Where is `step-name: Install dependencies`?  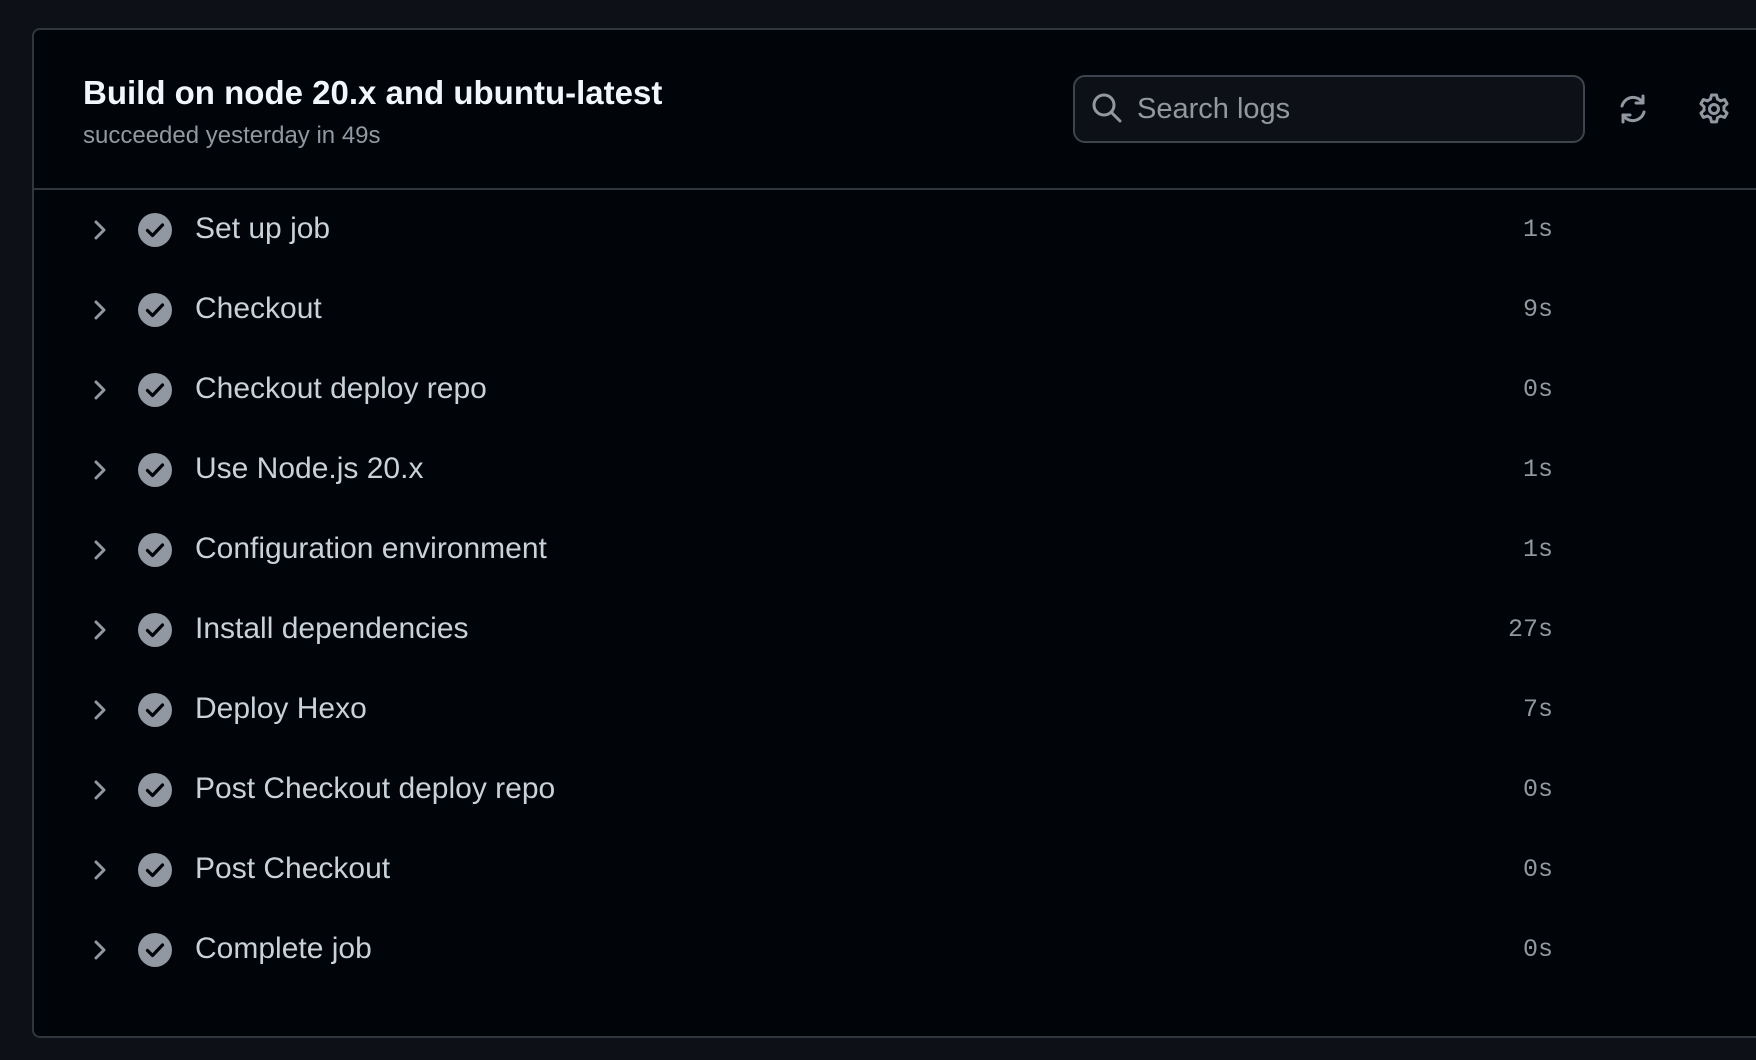 step-name: Install dependencies is located at coordinates (332, 628).